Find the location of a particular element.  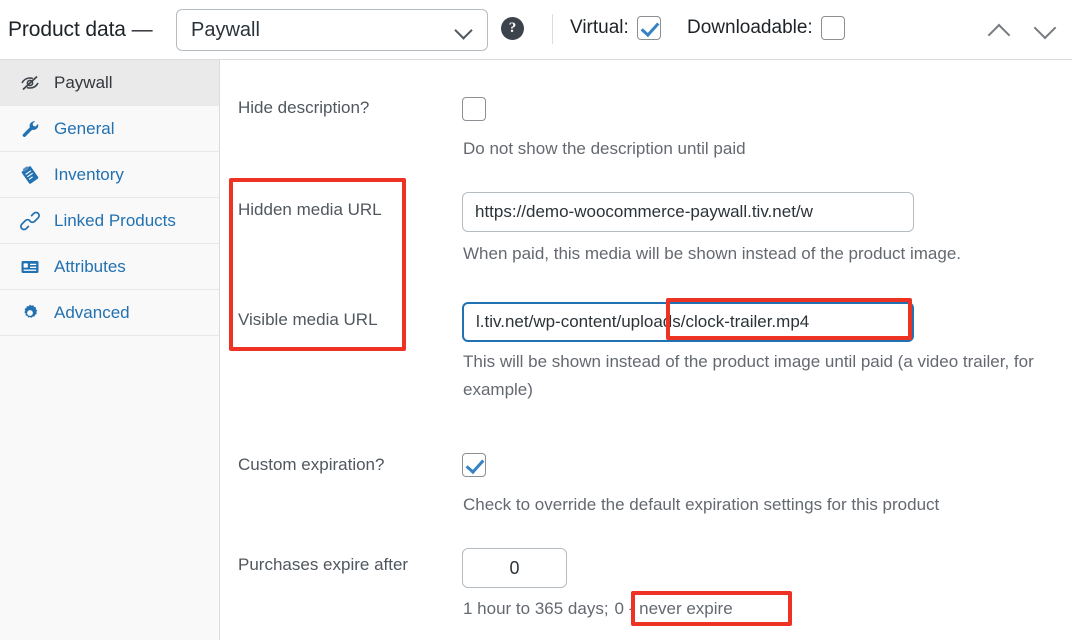

gear-icon is located at coordinates (31, 311).